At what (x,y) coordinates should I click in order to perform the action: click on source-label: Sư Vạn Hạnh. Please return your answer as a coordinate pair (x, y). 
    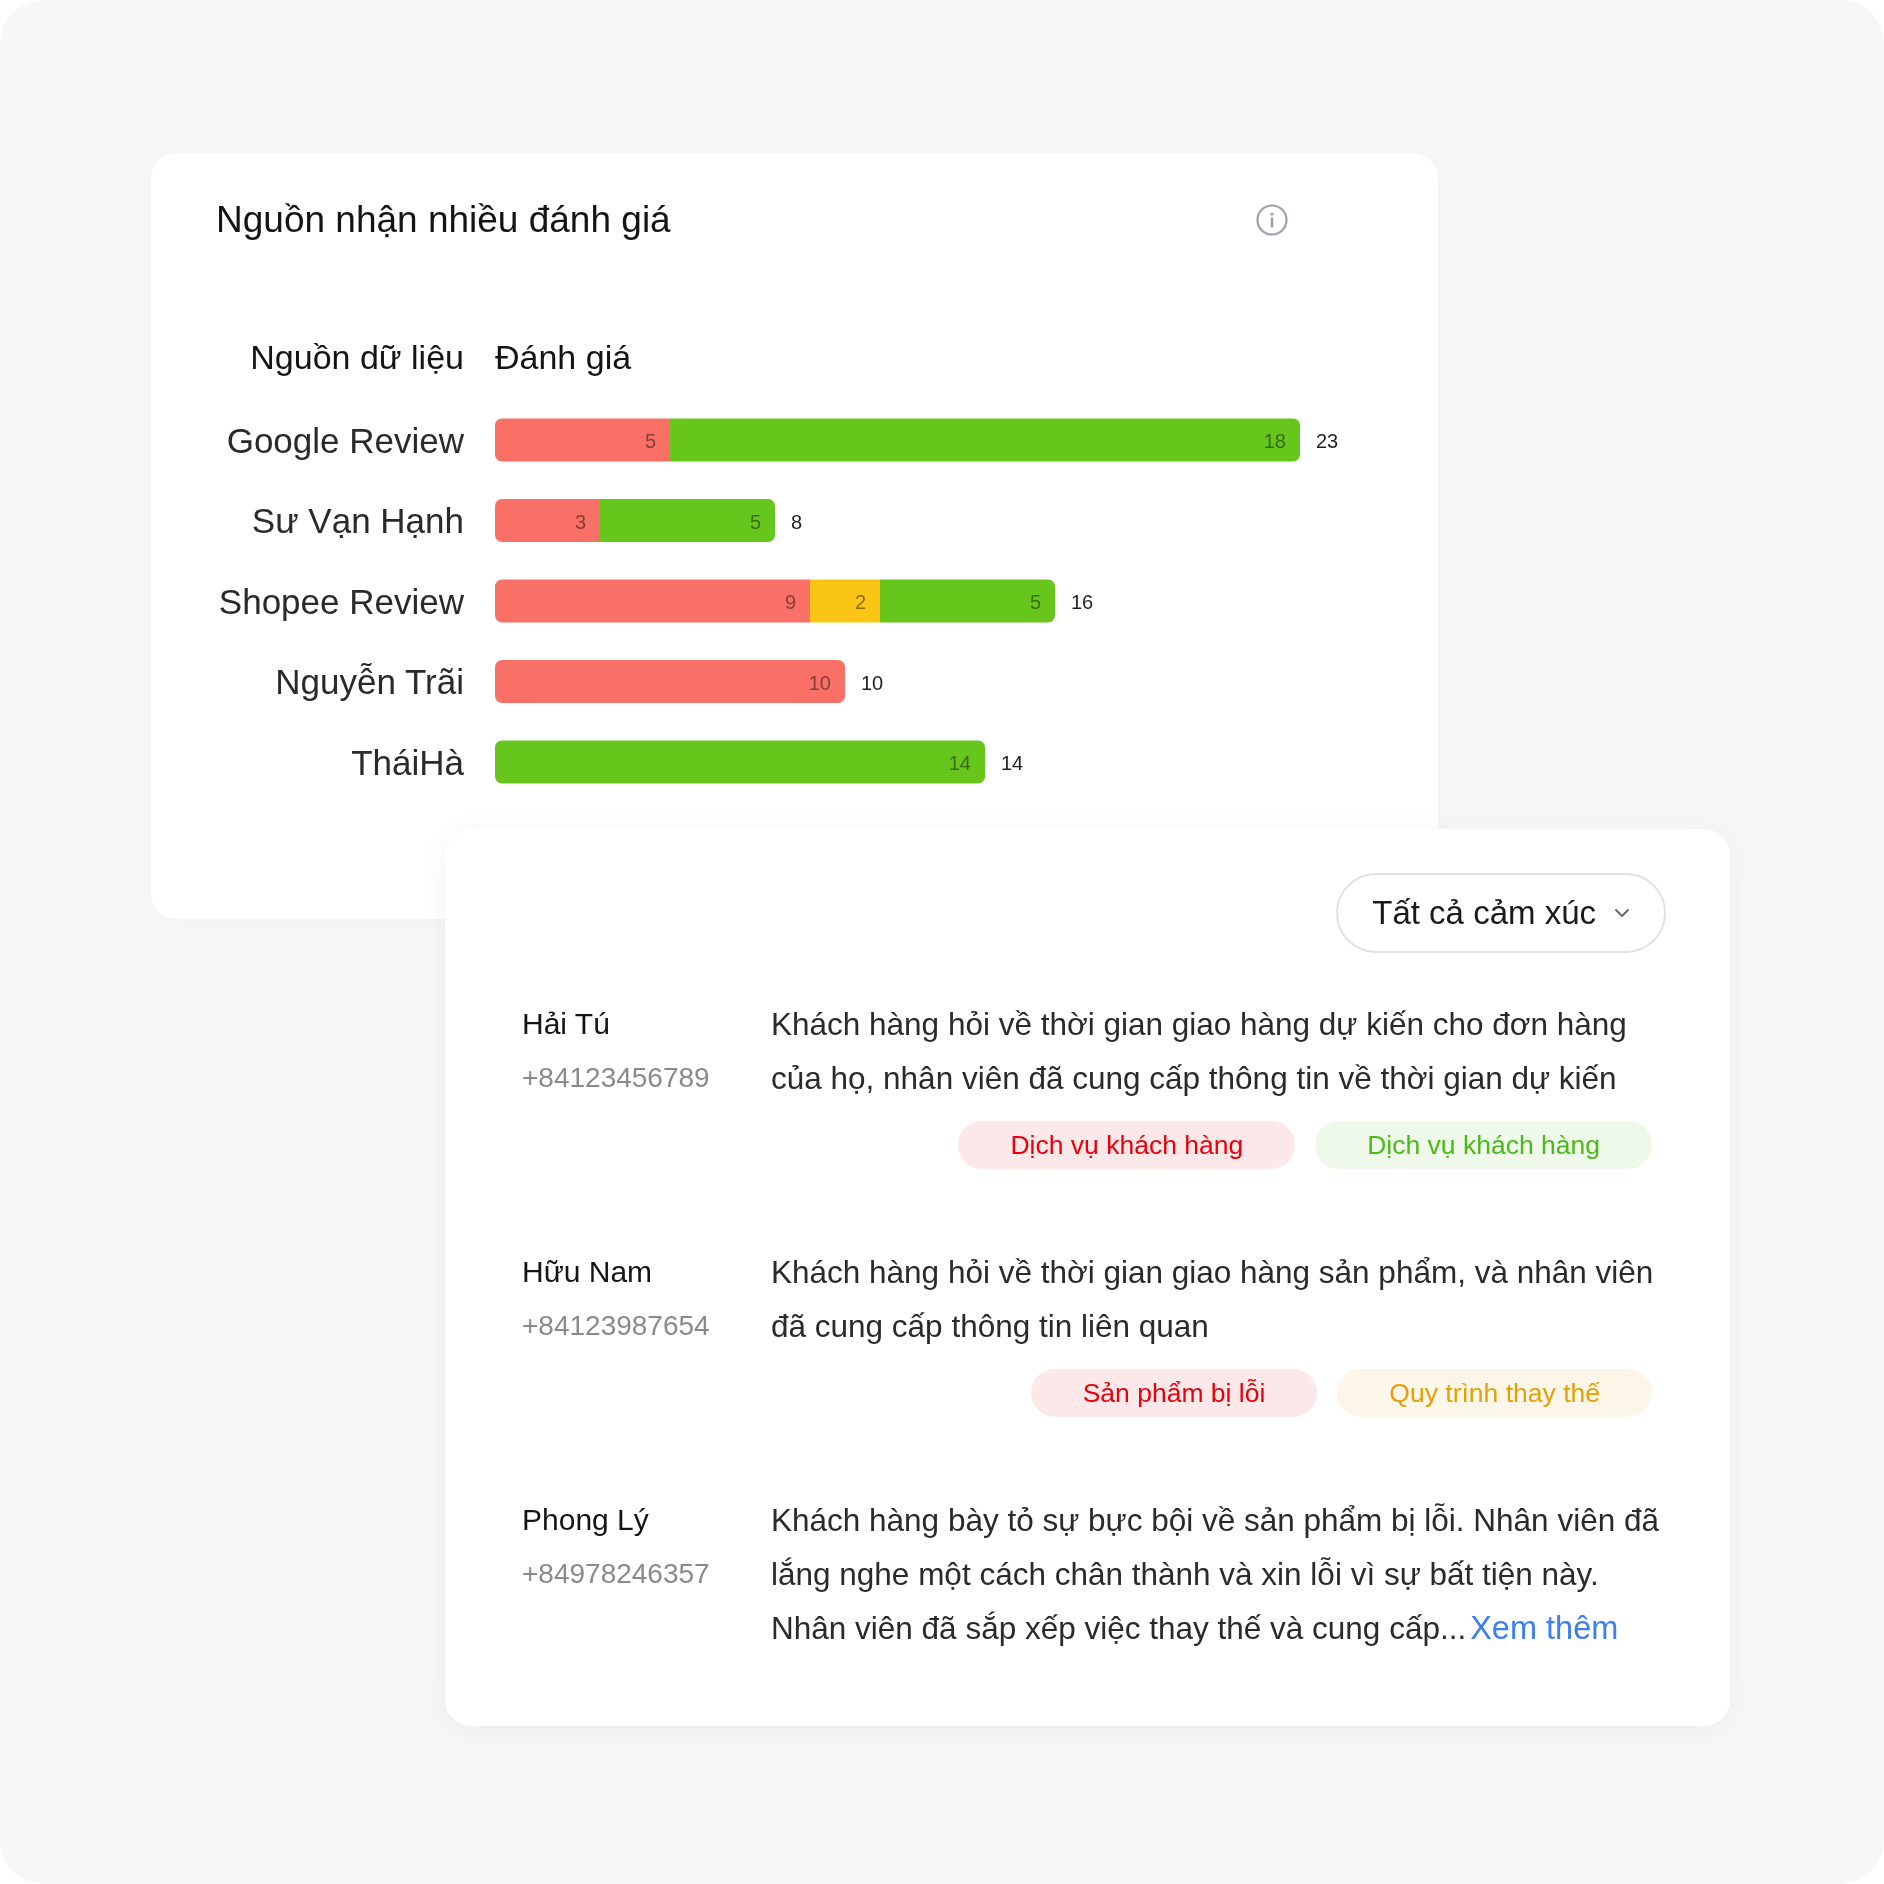
    Looking at the image, I should click on (357, 520).